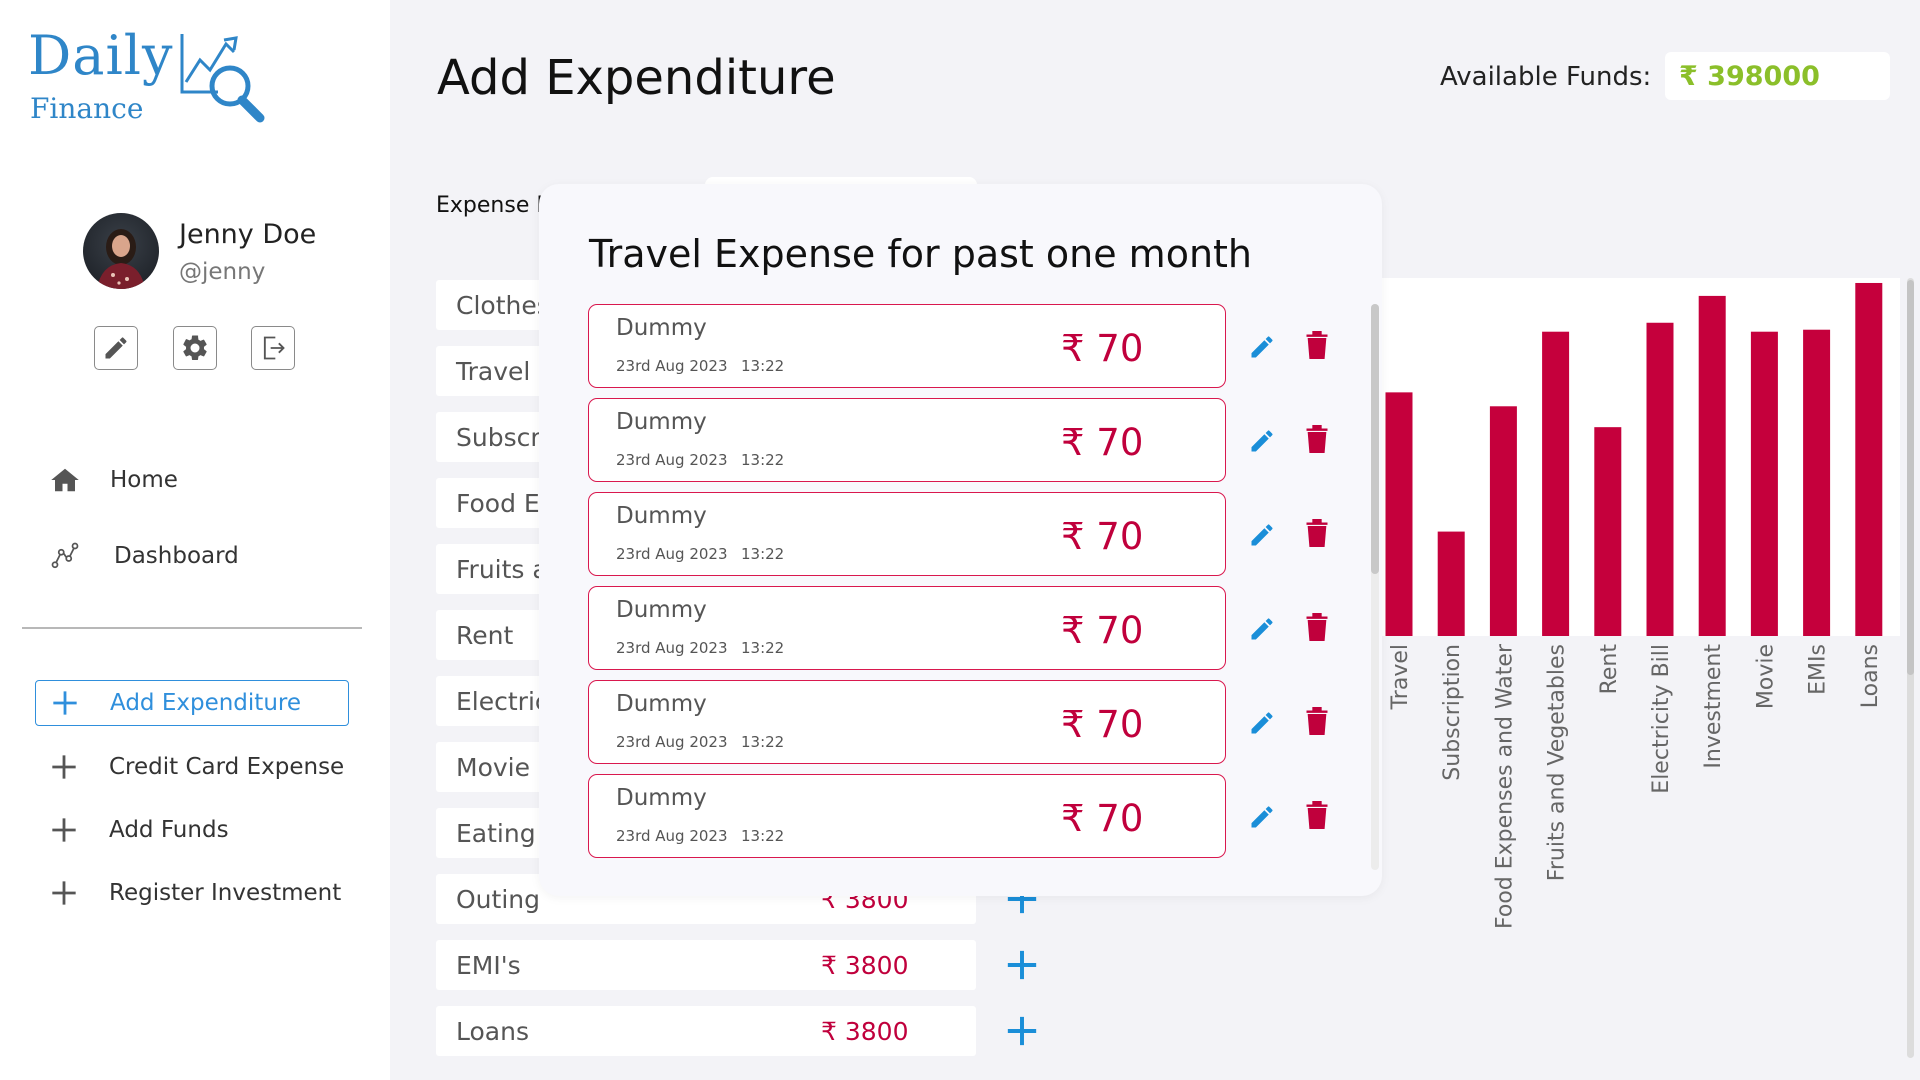 The width and height of the screenshot is (1920, 1080). Describe the element at coordinates (87, 108) in the screenshot. I see `logo-text-finance: Finance` at that location.